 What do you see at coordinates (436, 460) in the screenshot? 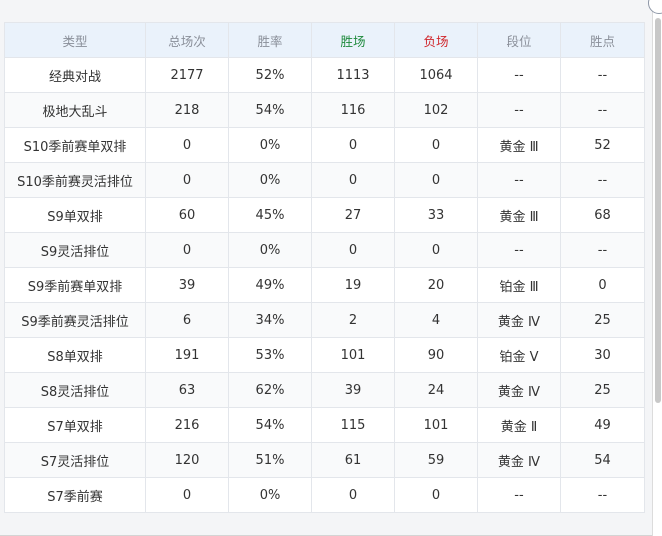
I see `cell-losses: 59` at bounding box center [436, 460].